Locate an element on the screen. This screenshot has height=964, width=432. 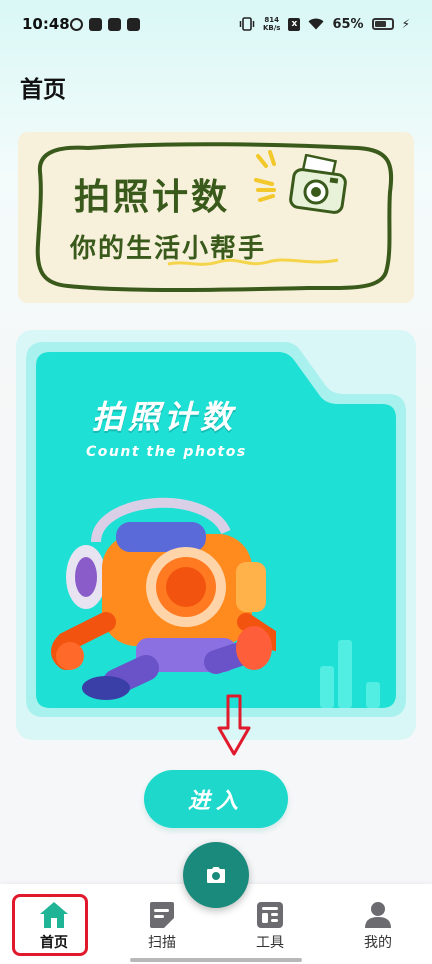
scan-icon is located at coordinates (162, 915).